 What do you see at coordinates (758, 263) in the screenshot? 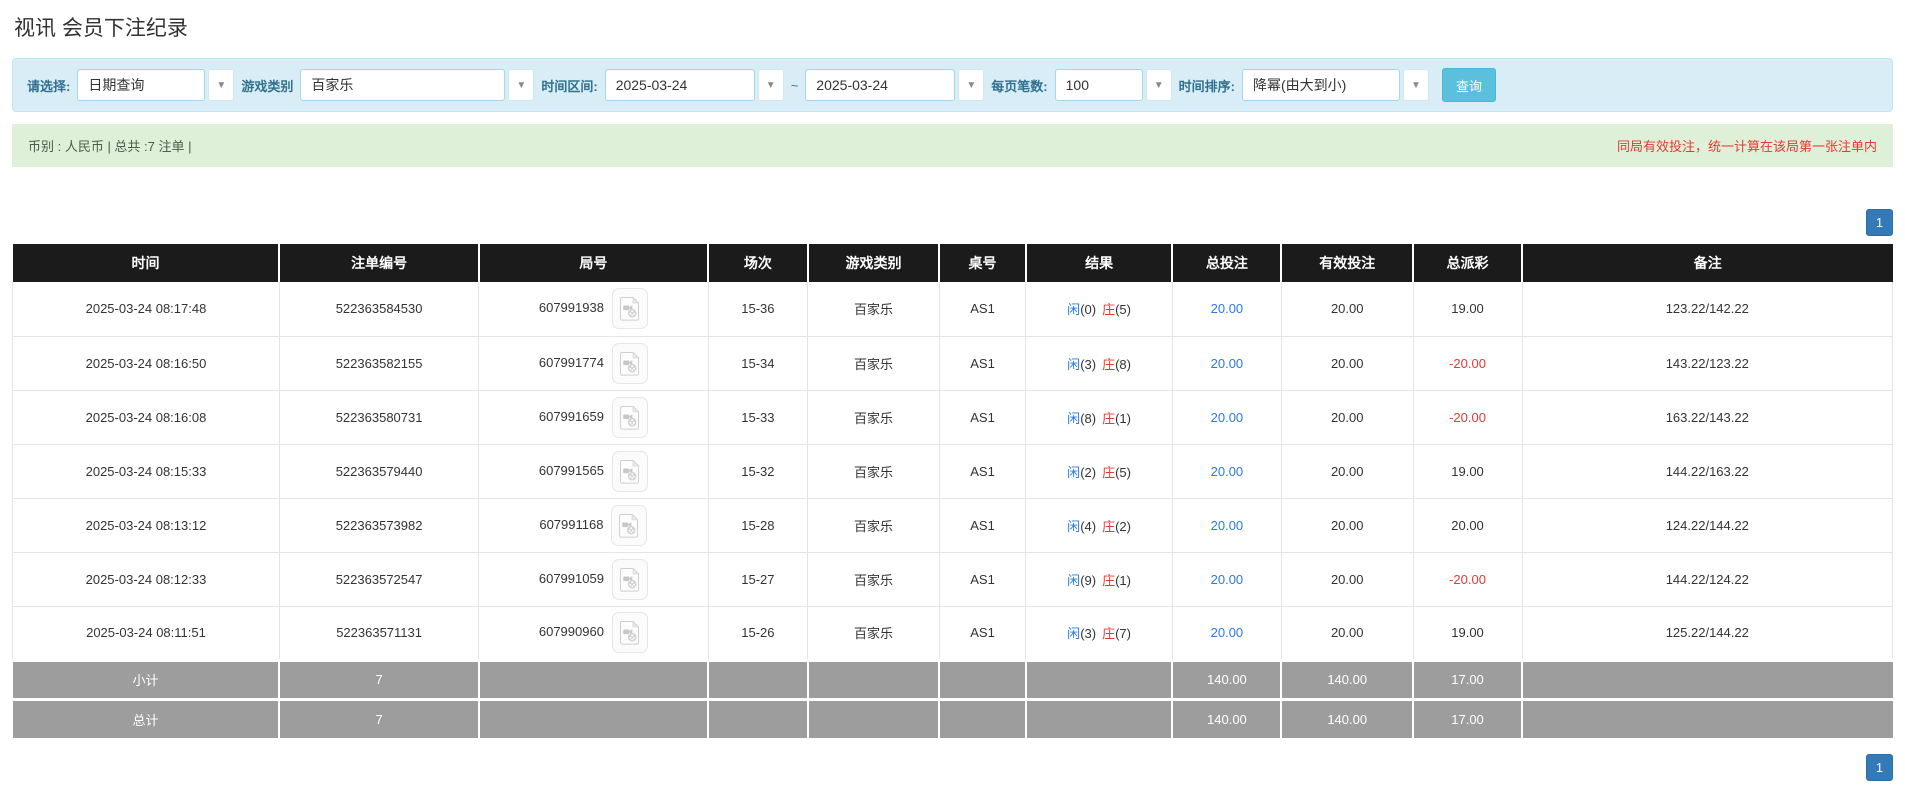
I see `col-header-session: 场次` at bounding box center [758, 263].